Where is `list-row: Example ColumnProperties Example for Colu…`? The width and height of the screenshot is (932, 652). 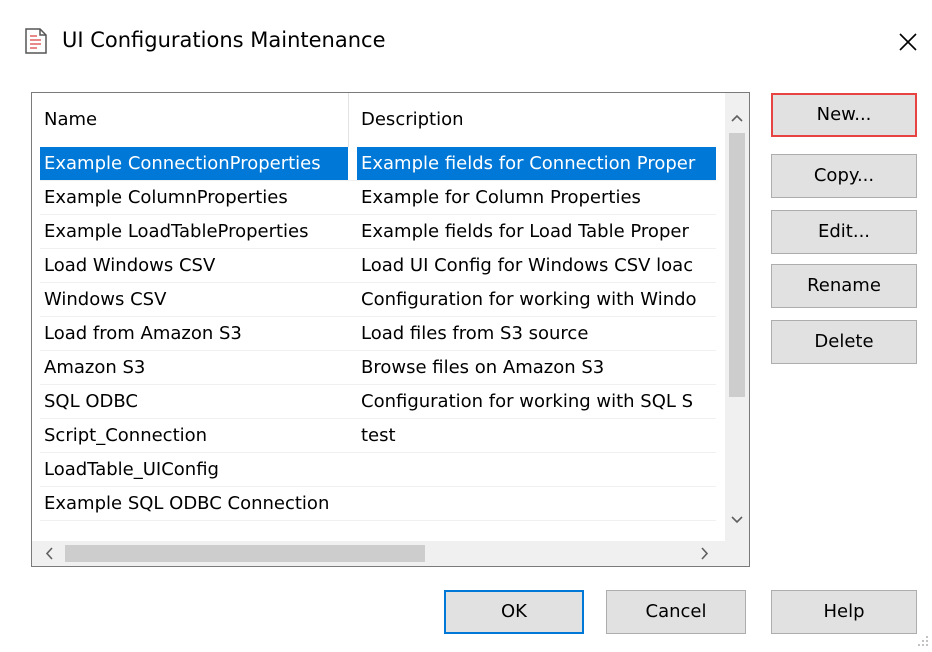
list-row: Example ColumnProperties Example for Colu… is located at coordinates (378, 198).